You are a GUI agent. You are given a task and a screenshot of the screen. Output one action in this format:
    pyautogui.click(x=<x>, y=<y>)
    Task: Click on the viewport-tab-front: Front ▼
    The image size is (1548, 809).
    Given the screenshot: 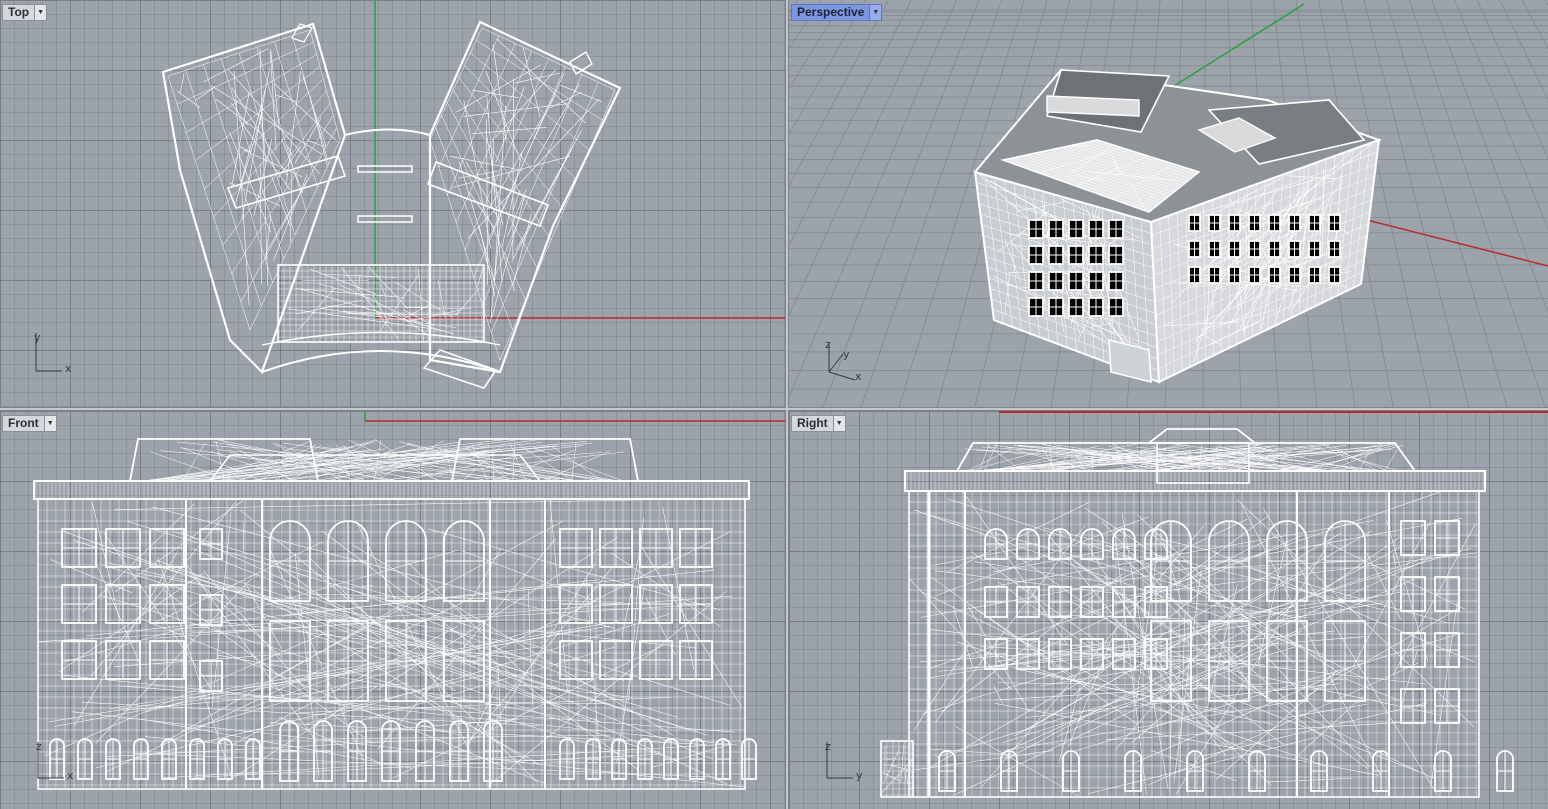 What is the action you would take?
    pyautogui.click(x=29, y=423)
    